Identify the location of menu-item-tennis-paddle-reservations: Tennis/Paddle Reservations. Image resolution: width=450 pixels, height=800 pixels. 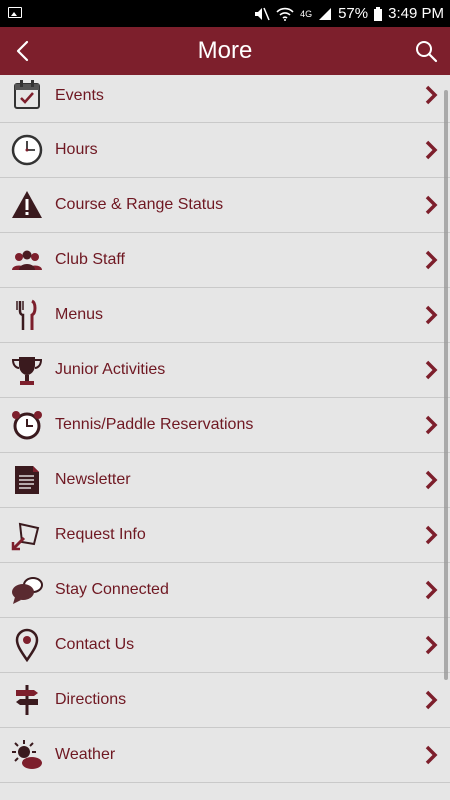
(225, 425).